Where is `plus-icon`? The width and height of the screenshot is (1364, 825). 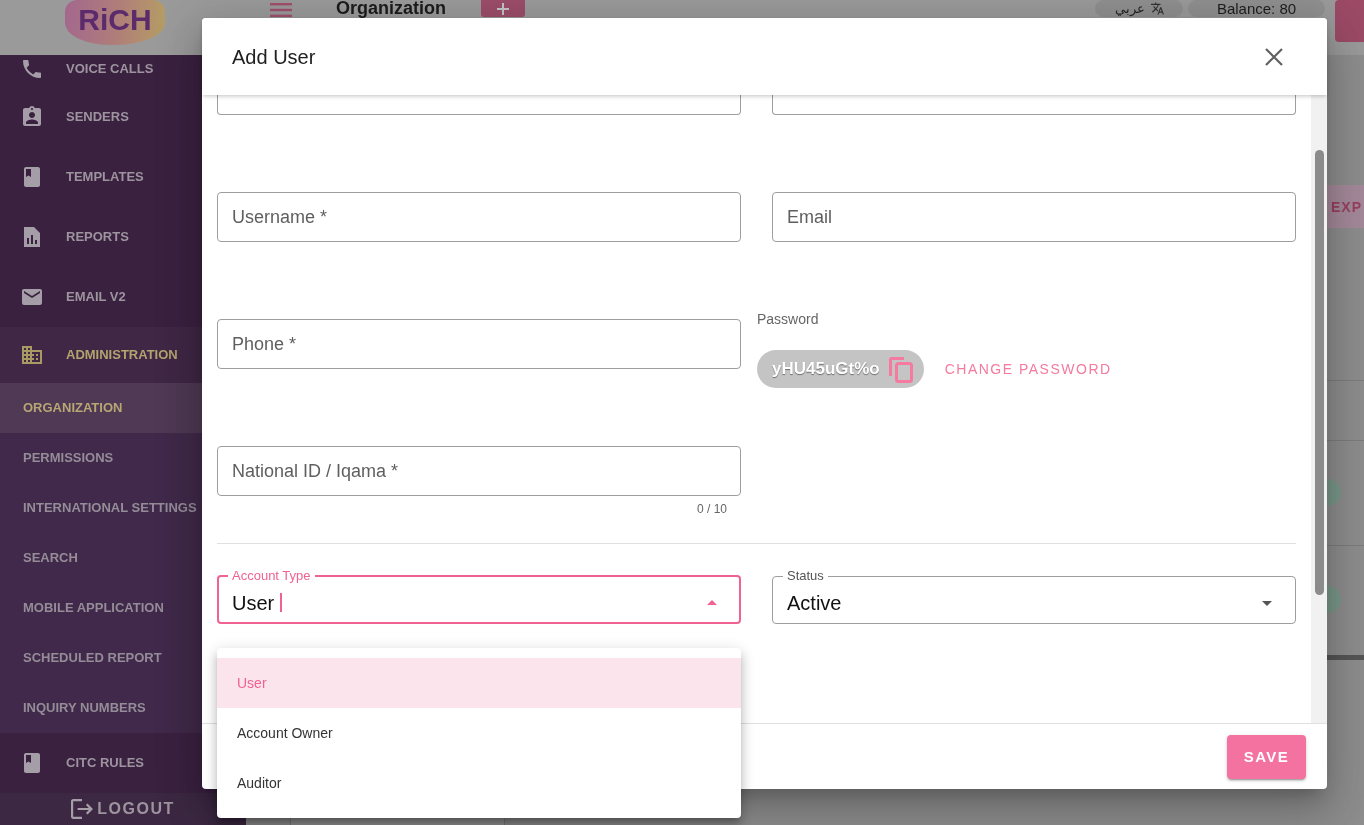 plus-icon is located at coordinates (503, 8).